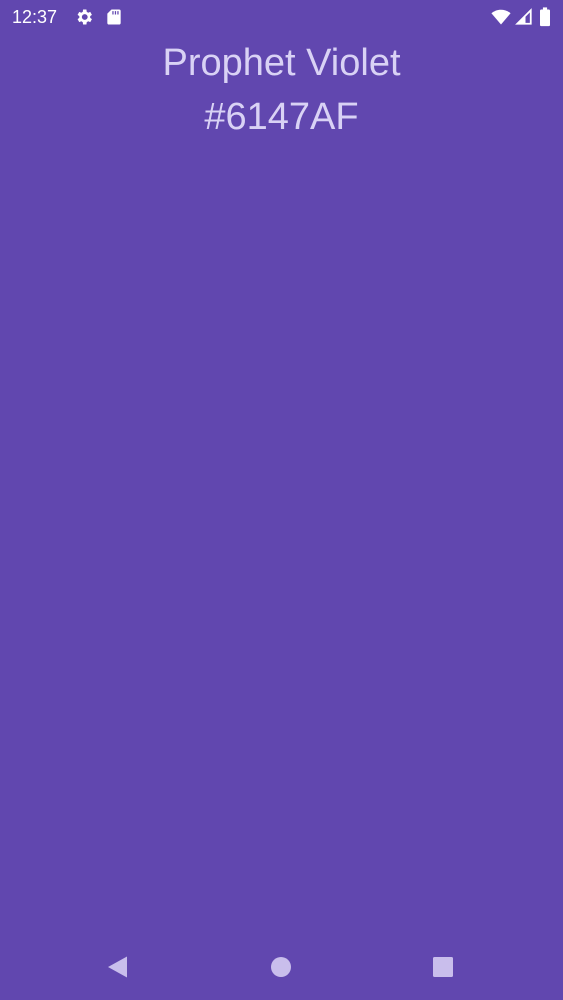 This screenshot has height=1000, width=563. What do you see at coordinates (281, 63) in the screenshot?
I see `color-name: Prophet Violet` at bounding box center [281, 63].